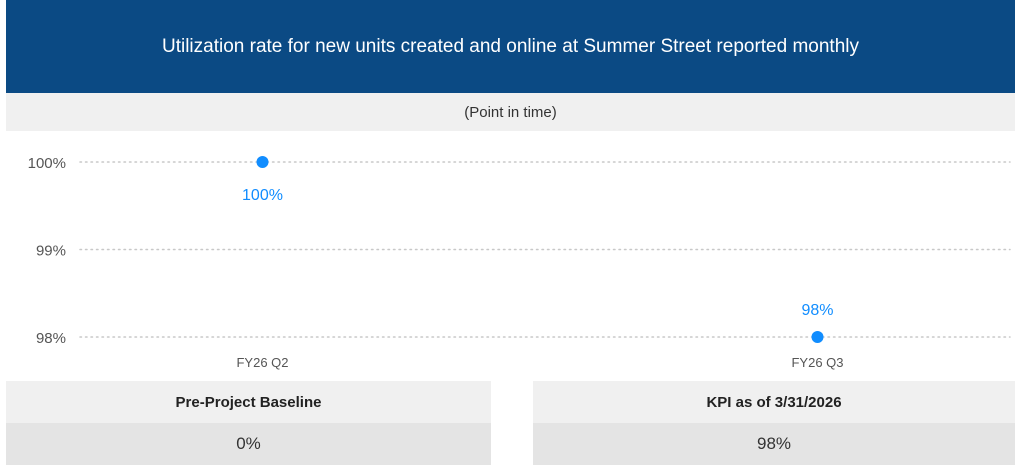 The height and width of the screenshot is (465, 1017). Describe the element at coordinates (51, 251) in the screenshot. I see `y-tick-label: 99%` at that location.